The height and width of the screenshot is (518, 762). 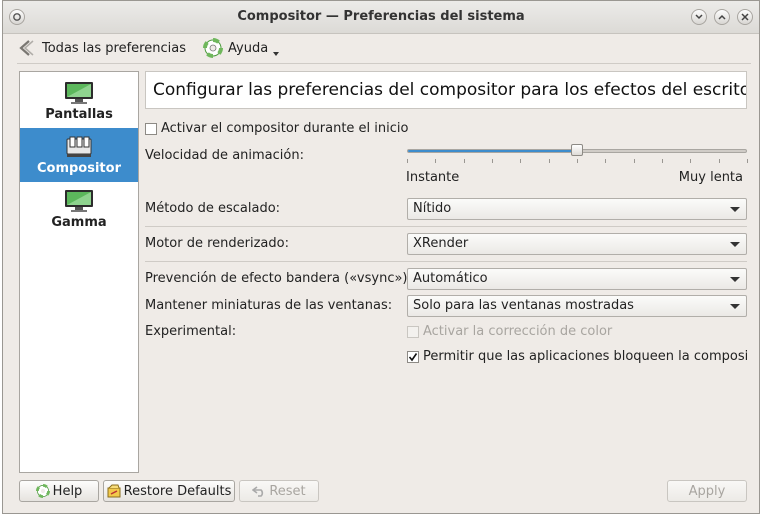 What do you see at coordinates (78, 168) in the screenshot?
I see `sidebar-item-label: Compositor` at bounding box center [78, 168].